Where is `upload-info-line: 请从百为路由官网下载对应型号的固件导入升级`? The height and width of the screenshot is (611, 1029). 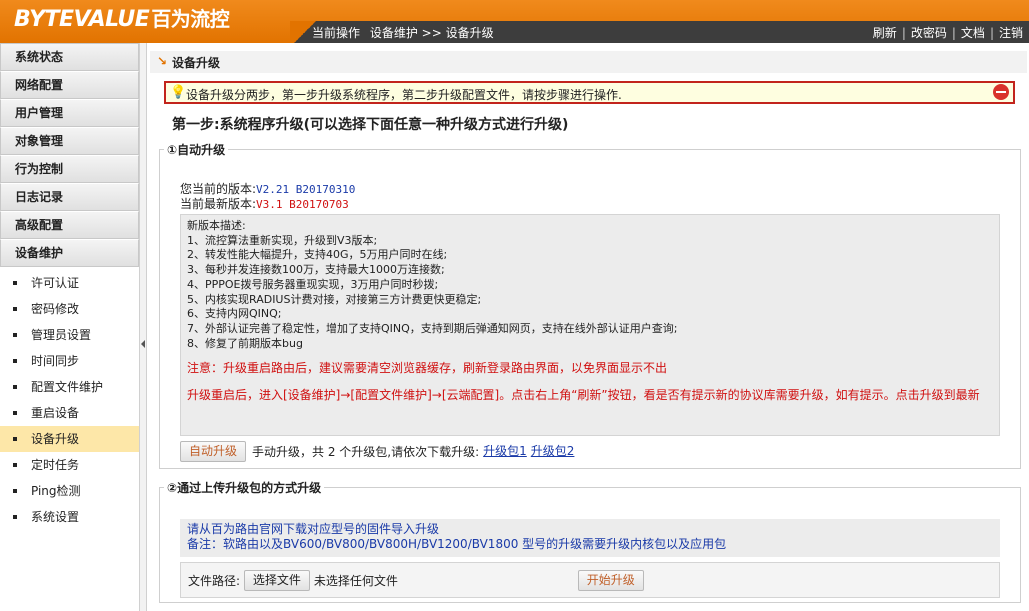 upload-info-line: 请从百为路由官网下载对应型号的固件导入升级 is located at coordinates (313, 529).